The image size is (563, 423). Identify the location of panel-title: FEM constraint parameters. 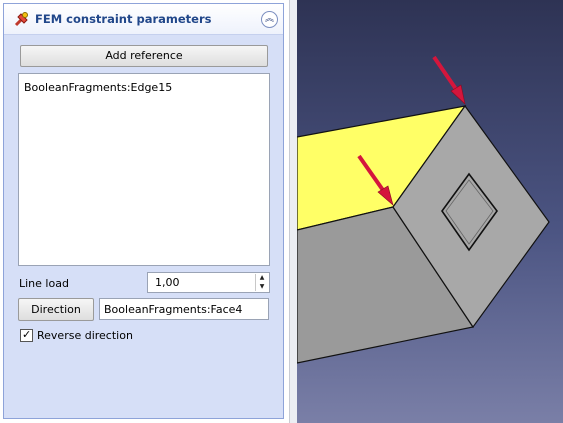
(123, 19).